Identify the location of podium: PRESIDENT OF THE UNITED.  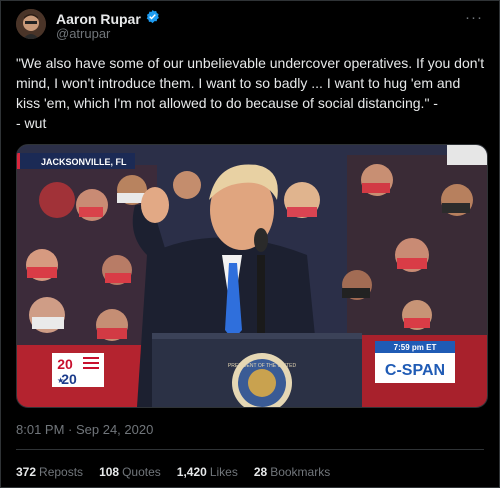
(257, 370).